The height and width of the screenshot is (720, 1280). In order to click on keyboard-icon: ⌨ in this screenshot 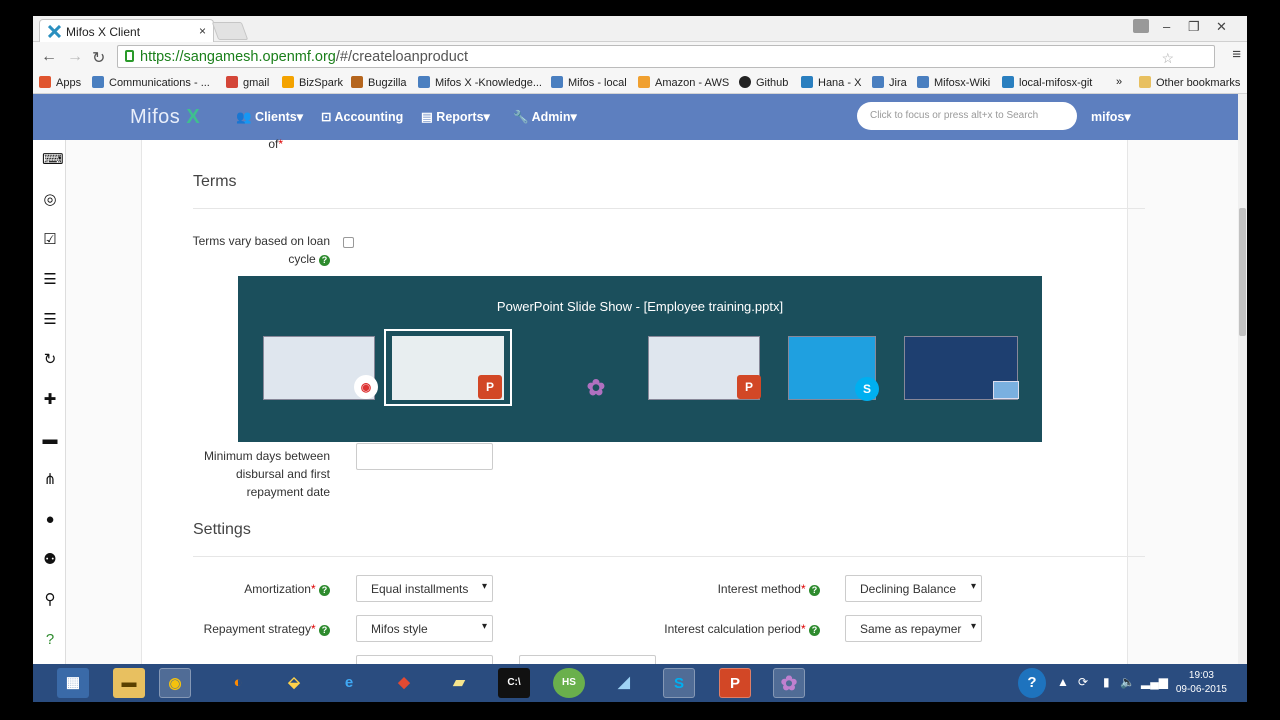, I will do `click(53, 160)`.